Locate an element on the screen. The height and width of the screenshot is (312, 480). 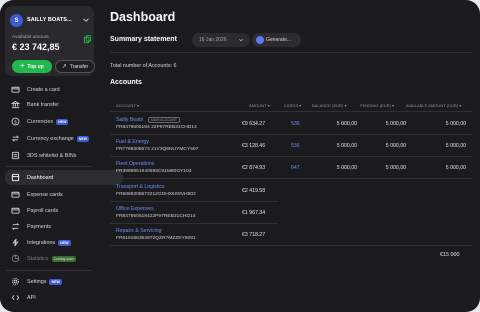
gear-icon is located at coordinates (15, 281).